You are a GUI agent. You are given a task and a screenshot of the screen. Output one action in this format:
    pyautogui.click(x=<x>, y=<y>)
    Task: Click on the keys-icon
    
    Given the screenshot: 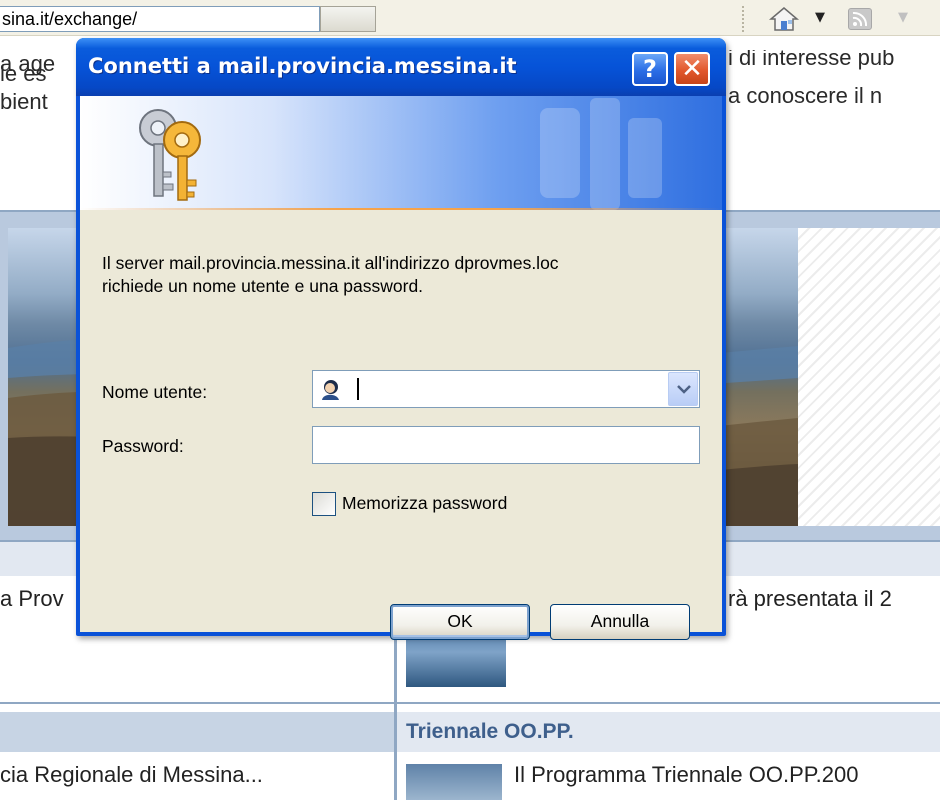 What is the action you would take?
    pyautogui.click(x=172, y=153)
    